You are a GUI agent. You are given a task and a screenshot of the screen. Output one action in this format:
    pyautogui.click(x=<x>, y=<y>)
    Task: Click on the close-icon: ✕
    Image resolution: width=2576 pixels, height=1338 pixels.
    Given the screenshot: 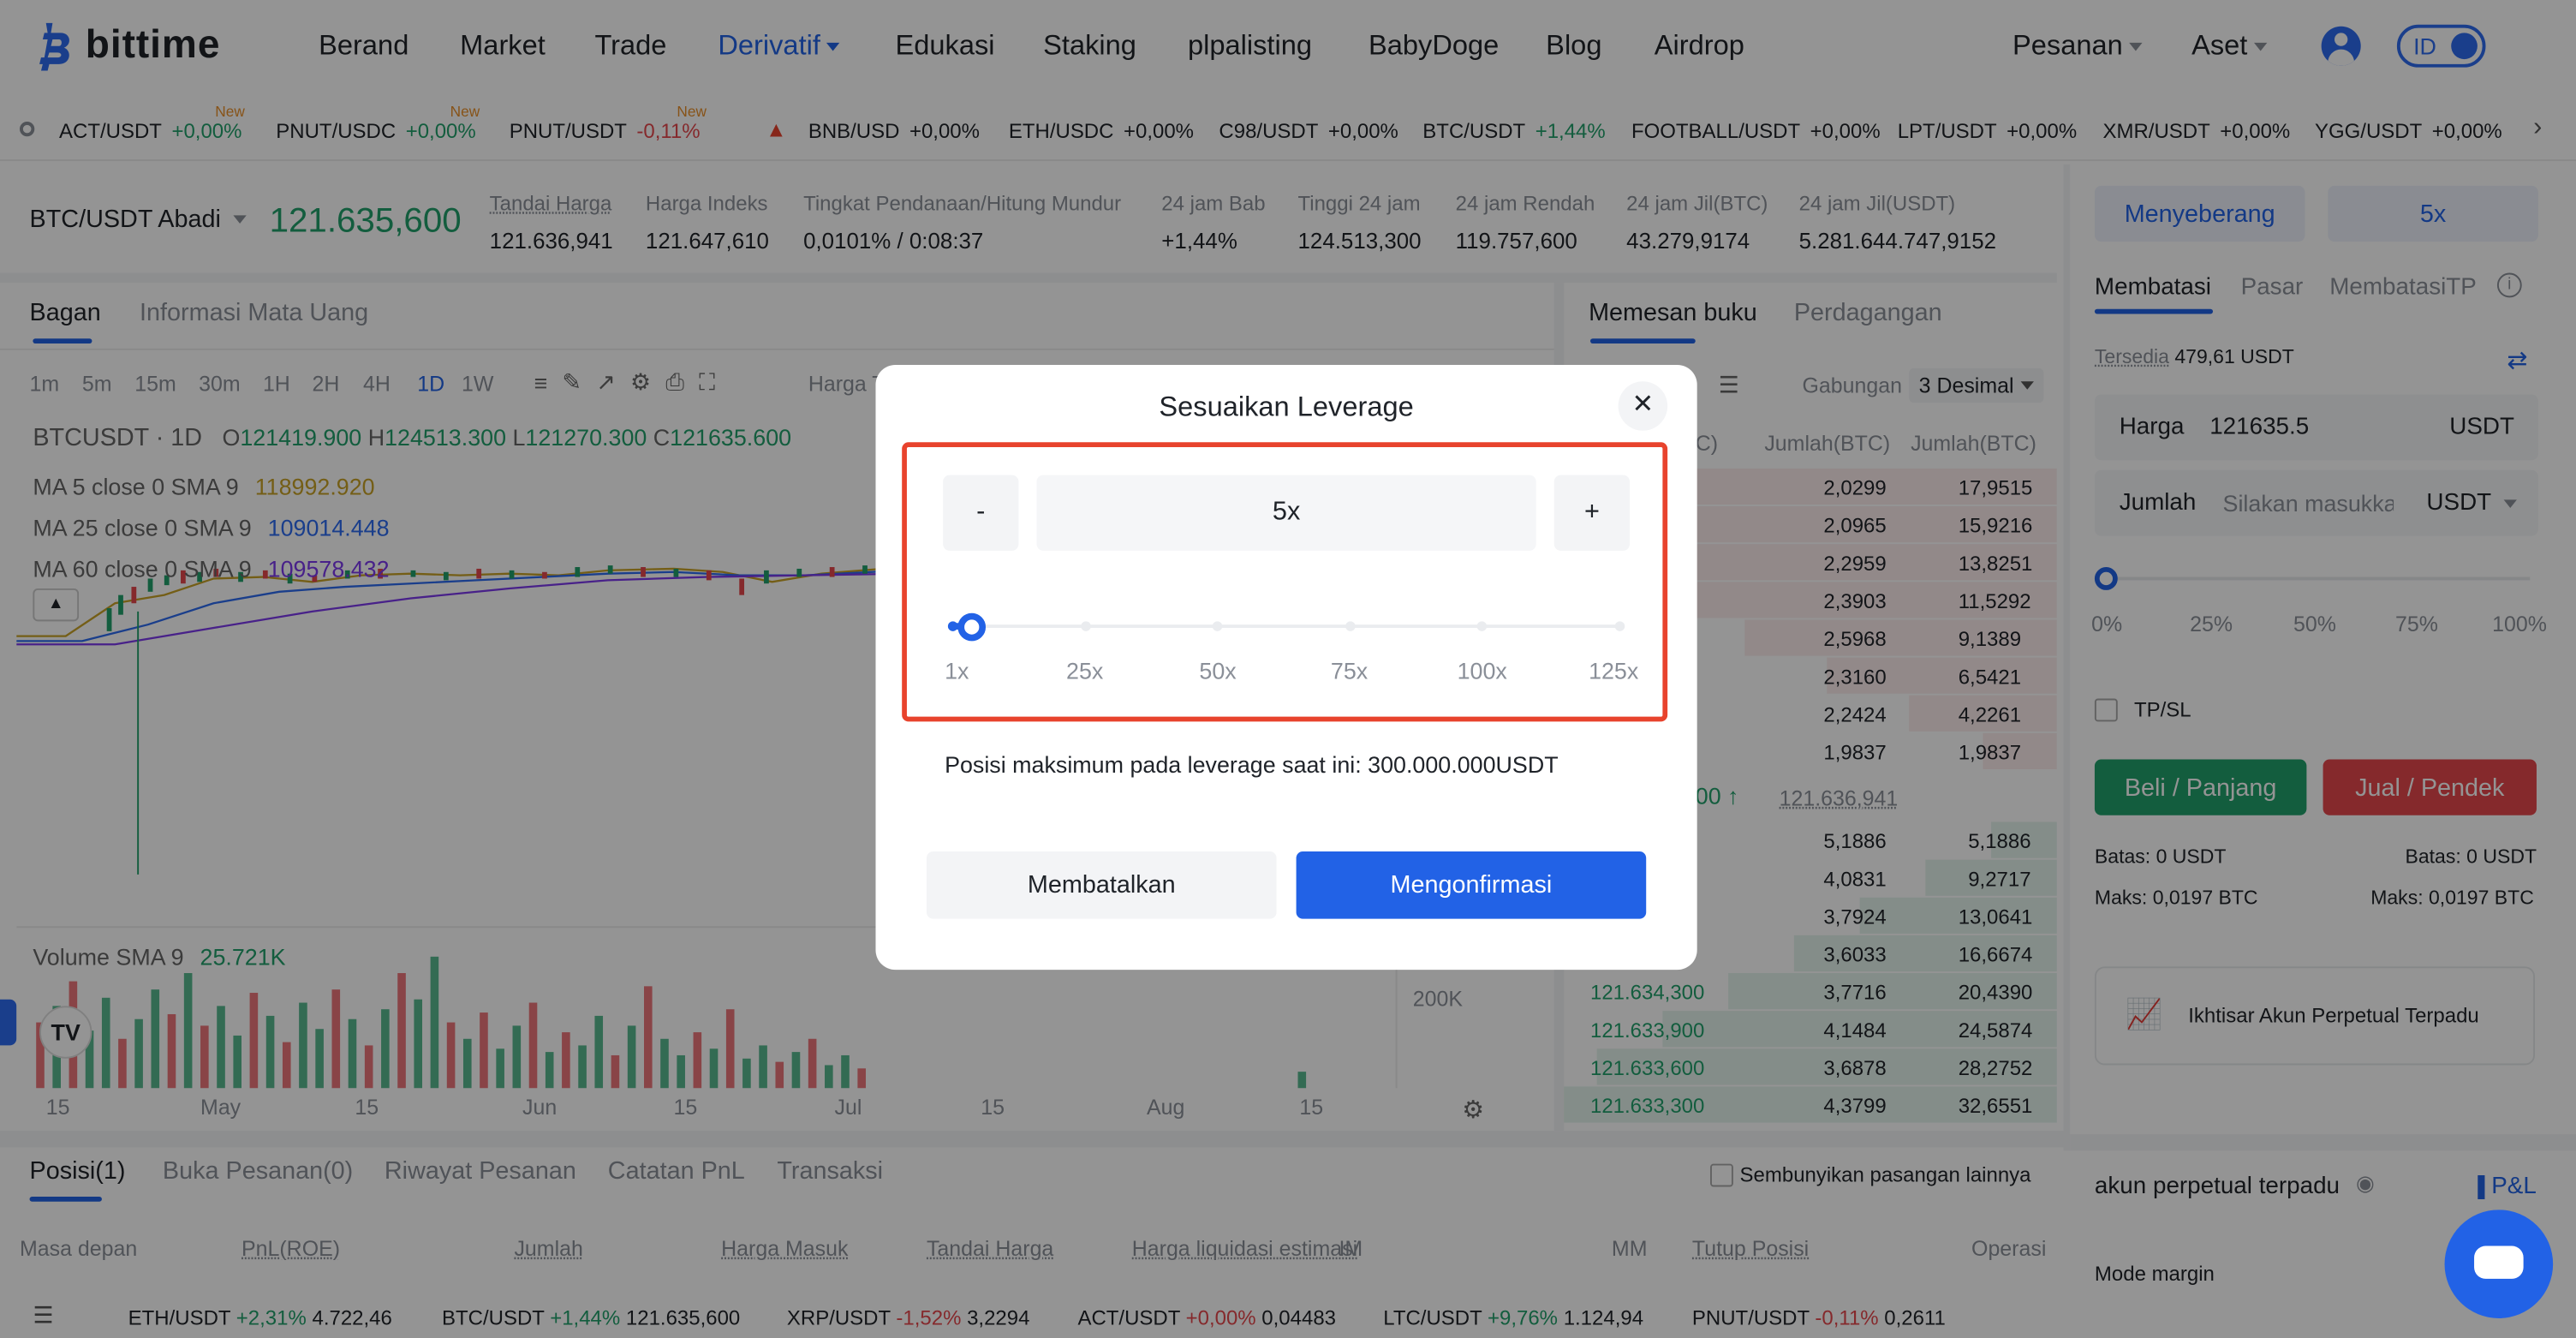 What is the action you would take?
    pyautogui.click(x=1643, y=405)
    